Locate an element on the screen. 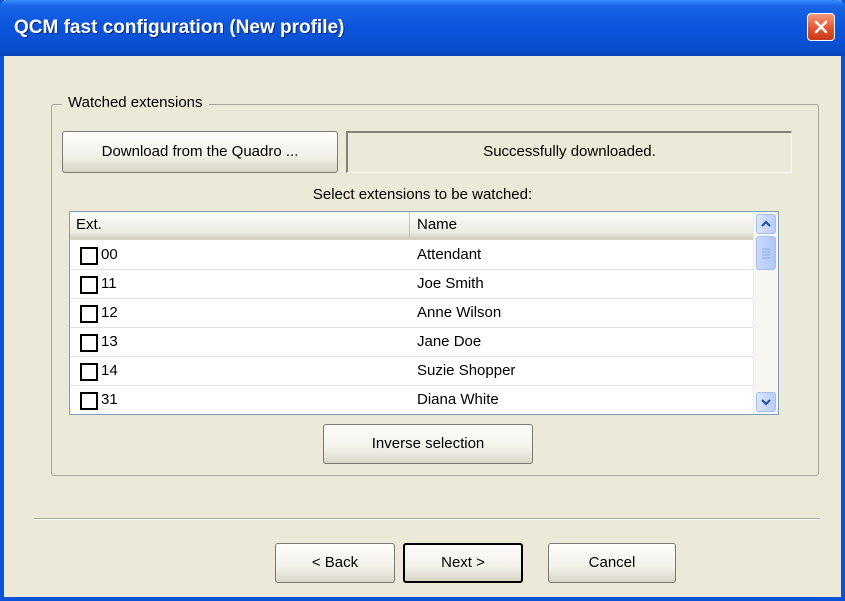 The image size is (845, 601). list-header: Ext. Name is located at coordinates (412, 226).